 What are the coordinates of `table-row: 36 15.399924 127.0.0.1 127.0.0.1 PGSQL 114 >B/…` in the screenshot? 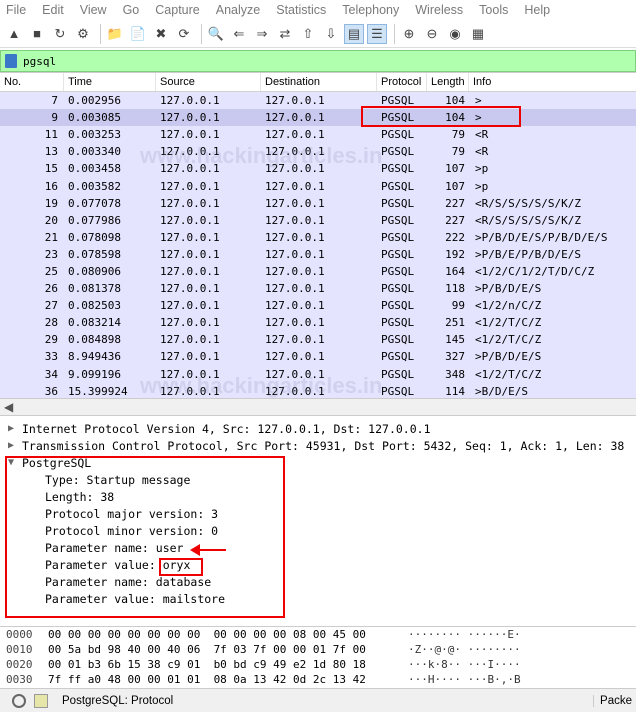 It's located at (318, 390).